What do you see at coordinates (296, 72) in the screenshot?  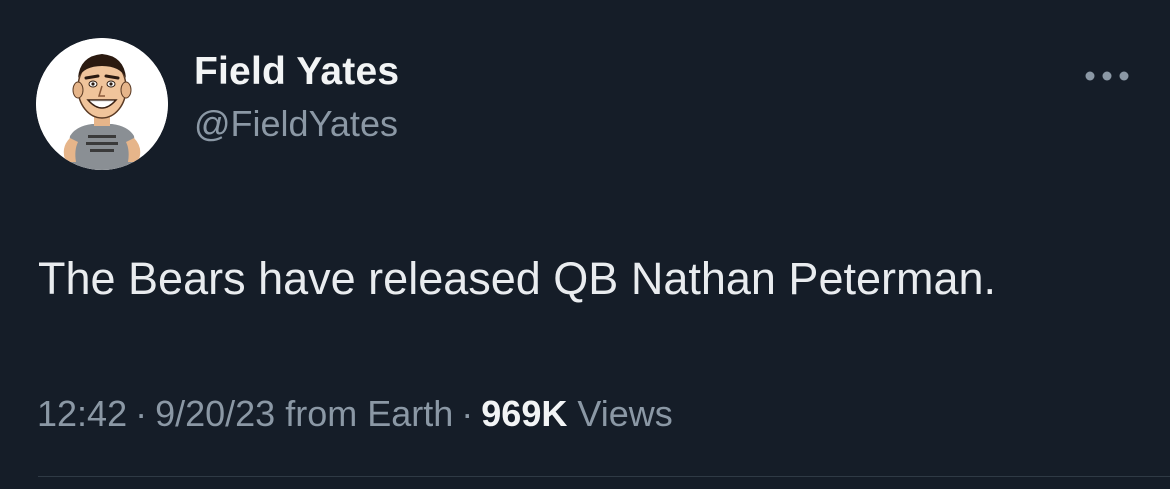 I see `author-display-name: Field Yates` at bounding box center [296, 72].